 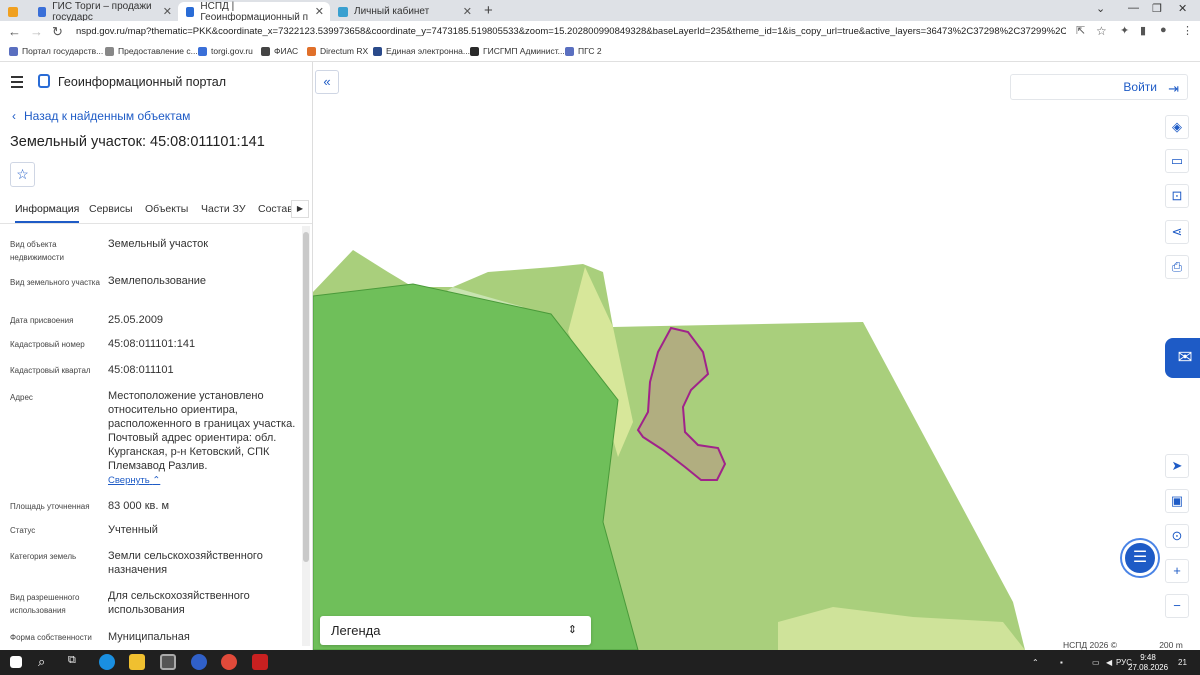 What do you see at coordinates (225, 51) in the screenshot?
I see `bookmark-item: torgi.gov.ru` at bounding box center [225, 51].